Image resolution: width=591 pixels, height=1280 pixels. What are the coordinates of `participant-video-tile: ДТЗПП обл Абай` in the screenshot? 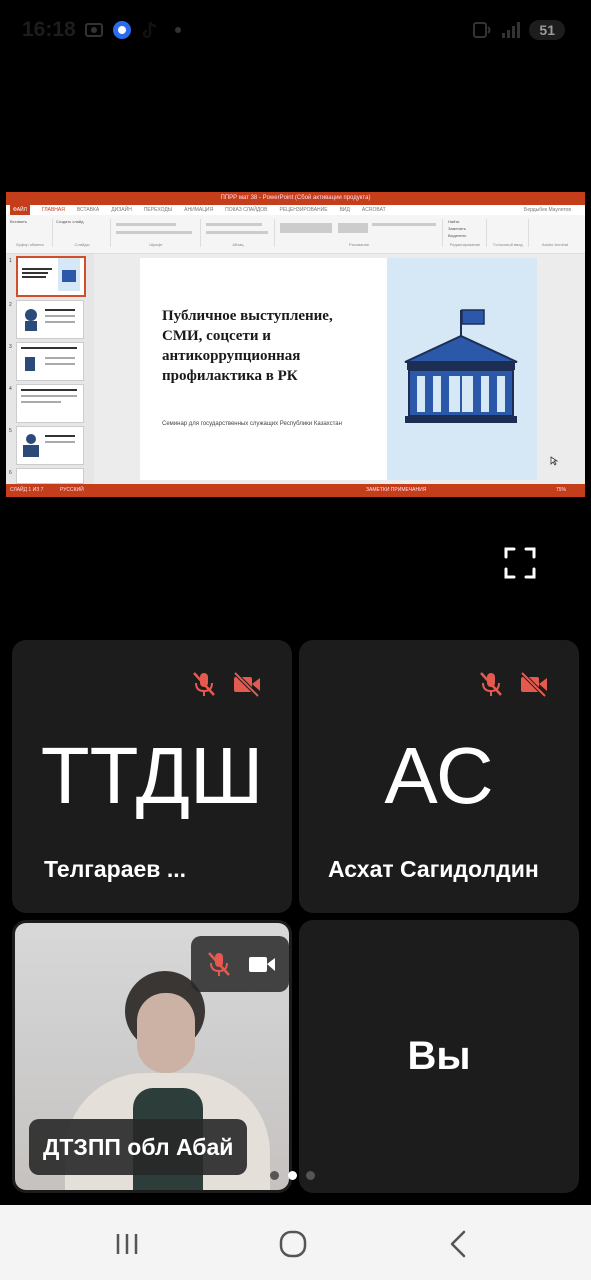 It's located at (152, 1056).